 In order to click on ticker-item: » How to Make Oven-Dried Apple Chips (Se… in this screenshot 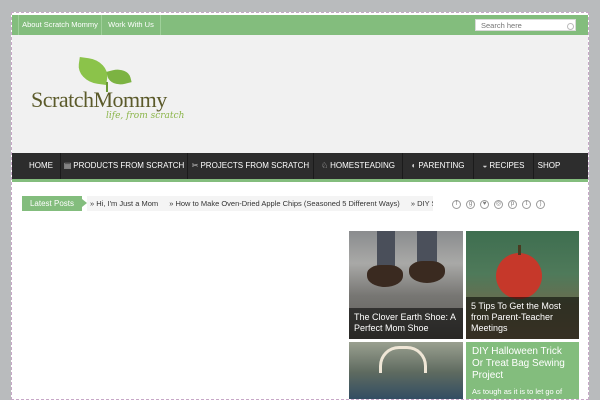, I will do `click(284, 203)`.